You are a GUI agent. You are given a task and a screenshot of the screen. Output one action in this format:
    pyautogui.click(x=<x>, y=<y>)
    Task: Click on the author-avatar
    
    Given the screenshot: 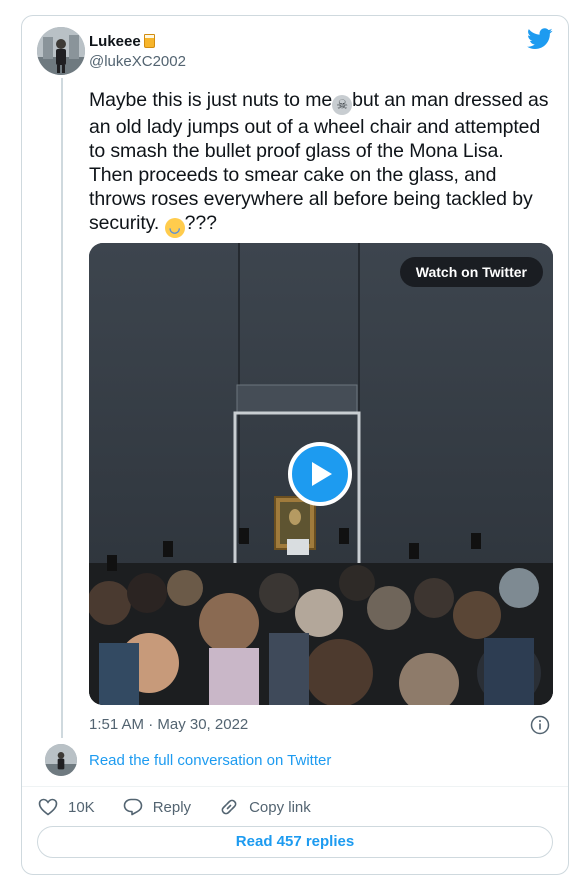 What is the action you would take?
    pyautogui.click(x=61, y=51)
    